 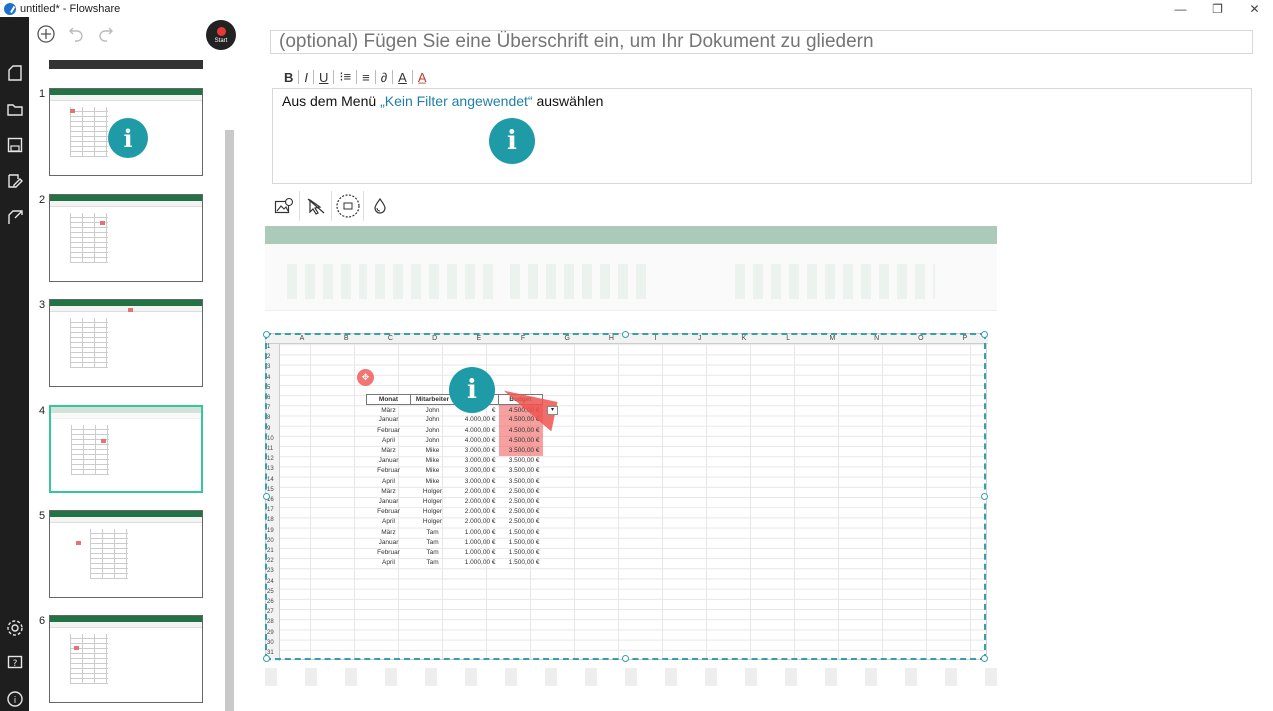 I want to click on row-header: 20, so click(x=270, y=540).